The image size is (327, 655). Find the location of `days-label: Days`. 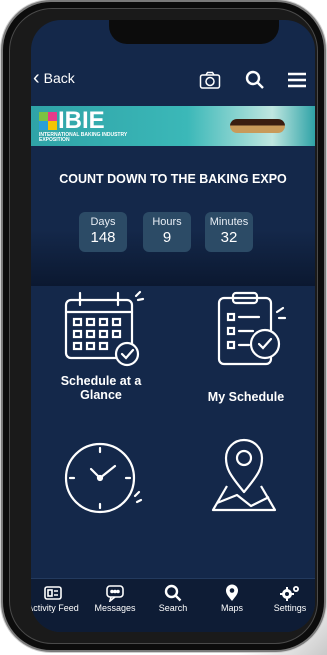

days-label: Days is located at coordinates (103, 222).